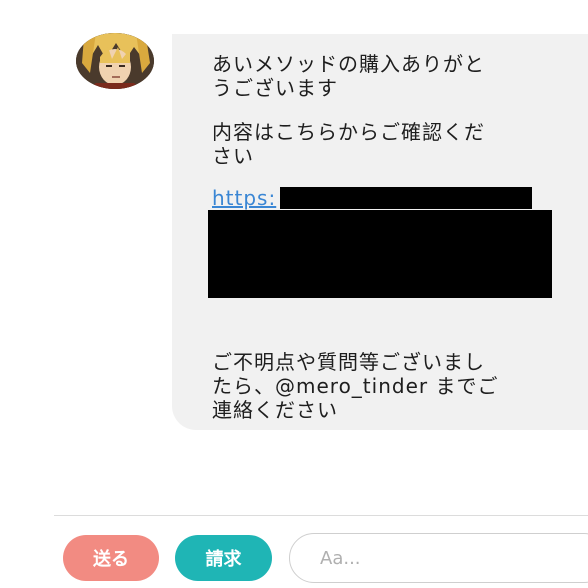  I want to click on message-text-line: 連絡ください, so click(275, 410).